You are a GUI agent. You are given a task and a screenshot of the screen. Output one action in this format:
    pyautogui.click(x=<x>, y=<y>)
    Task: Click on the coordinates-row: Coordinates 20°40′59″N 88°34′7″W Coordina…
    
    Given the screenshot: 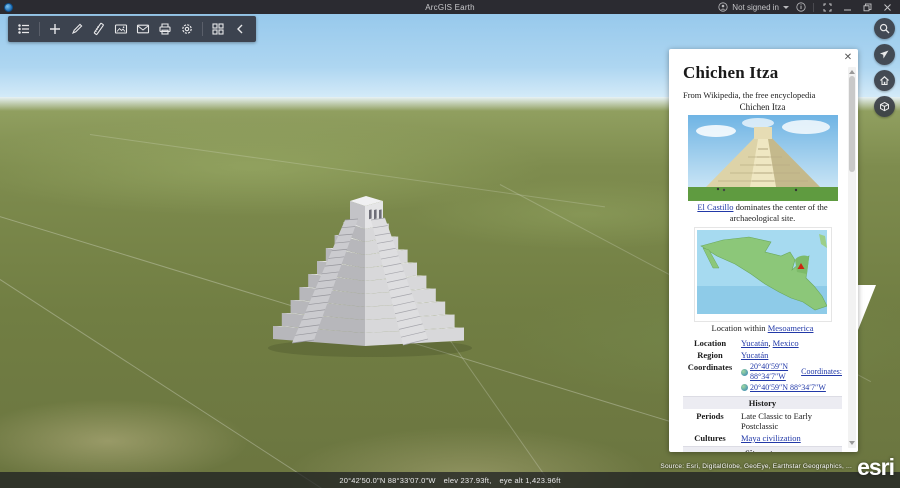 What is the action you would take?
    pyautogui.click(x=764, y=377)
    